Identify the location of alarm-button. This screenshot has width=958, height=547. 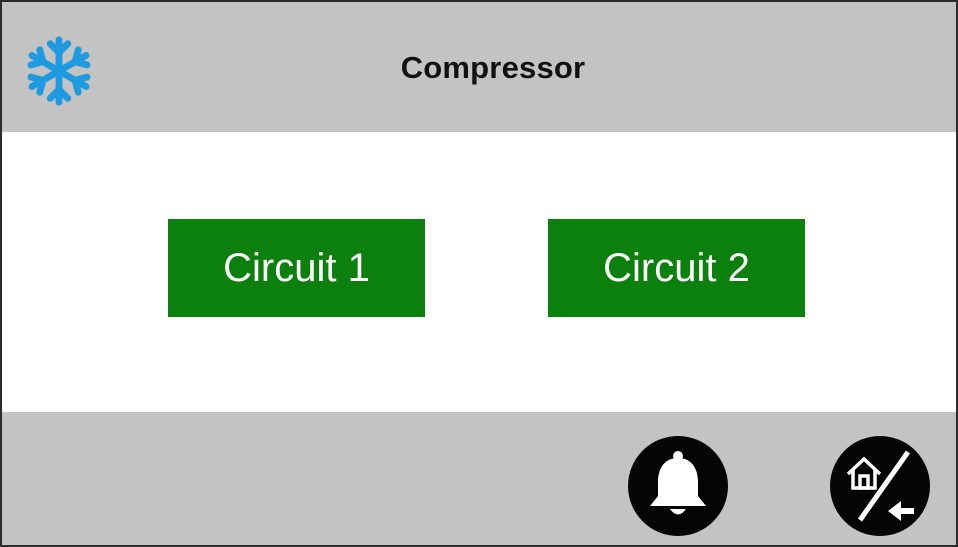
(678, 486).